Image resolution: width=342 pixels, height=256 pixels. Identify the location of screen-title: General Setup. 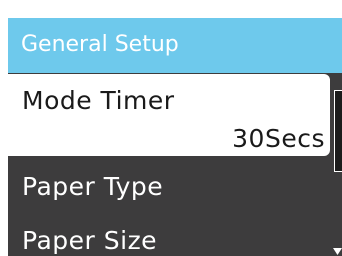
(100, 44).